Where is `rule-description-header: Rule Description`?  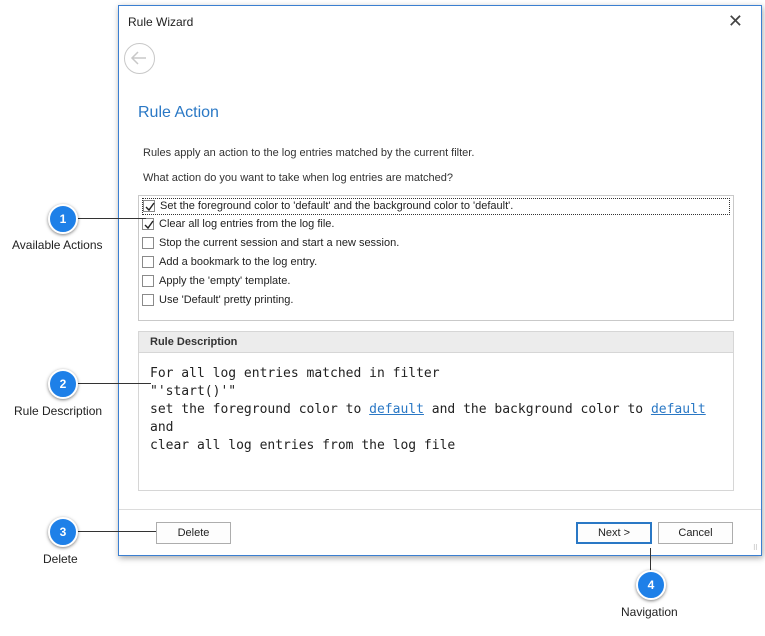 rule-description-header: Rule Description is located at coordinates (436, 342).